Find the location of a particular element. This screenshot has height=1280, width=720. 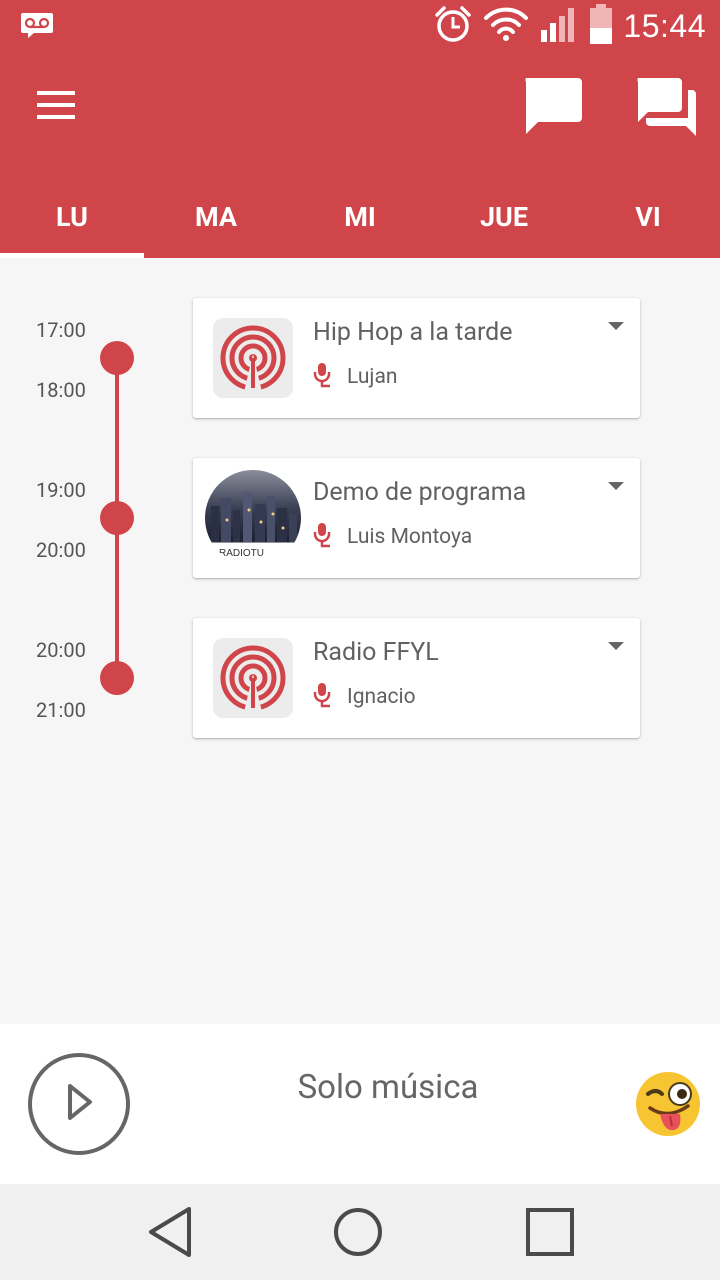

tab-mi: MI is located at coordinates (360, 217).